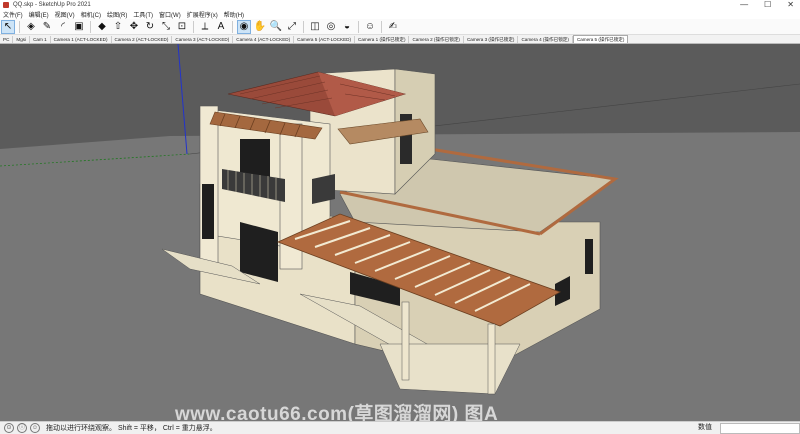 The height and width of the screenshot is (434, 800). I want to click on menu-extensions: 扩展程序(x), so click(202, 14).